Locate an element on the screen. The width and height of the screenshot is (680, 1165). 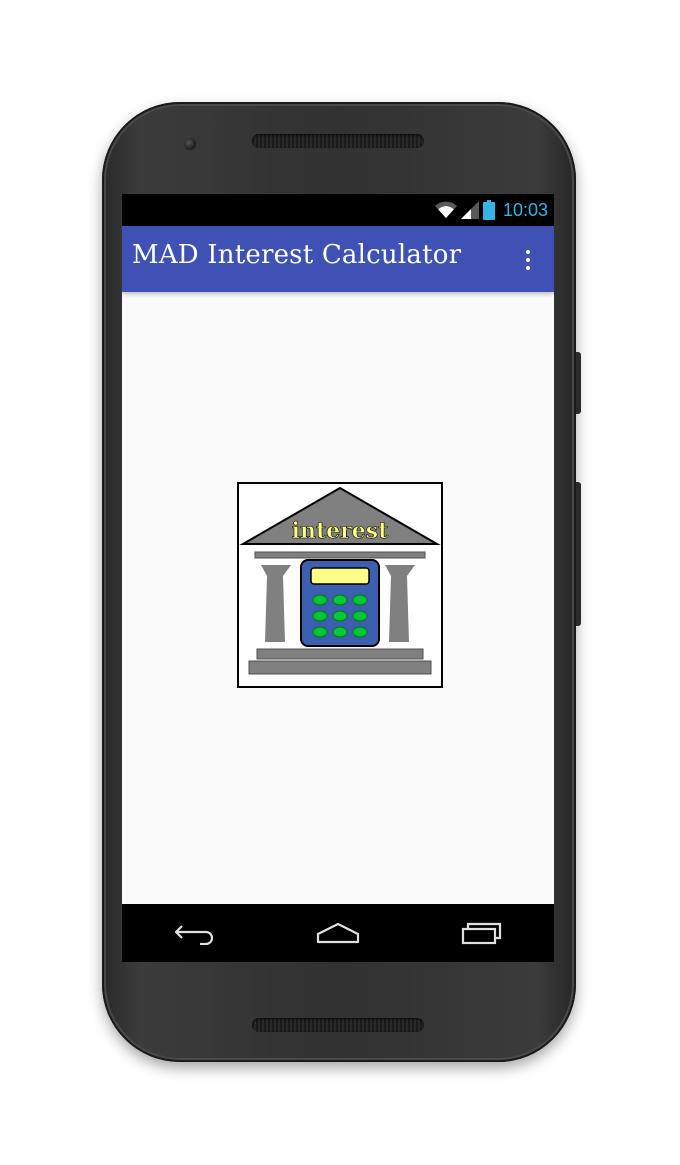
app-logo: interest is located at coordinates (340, 585).